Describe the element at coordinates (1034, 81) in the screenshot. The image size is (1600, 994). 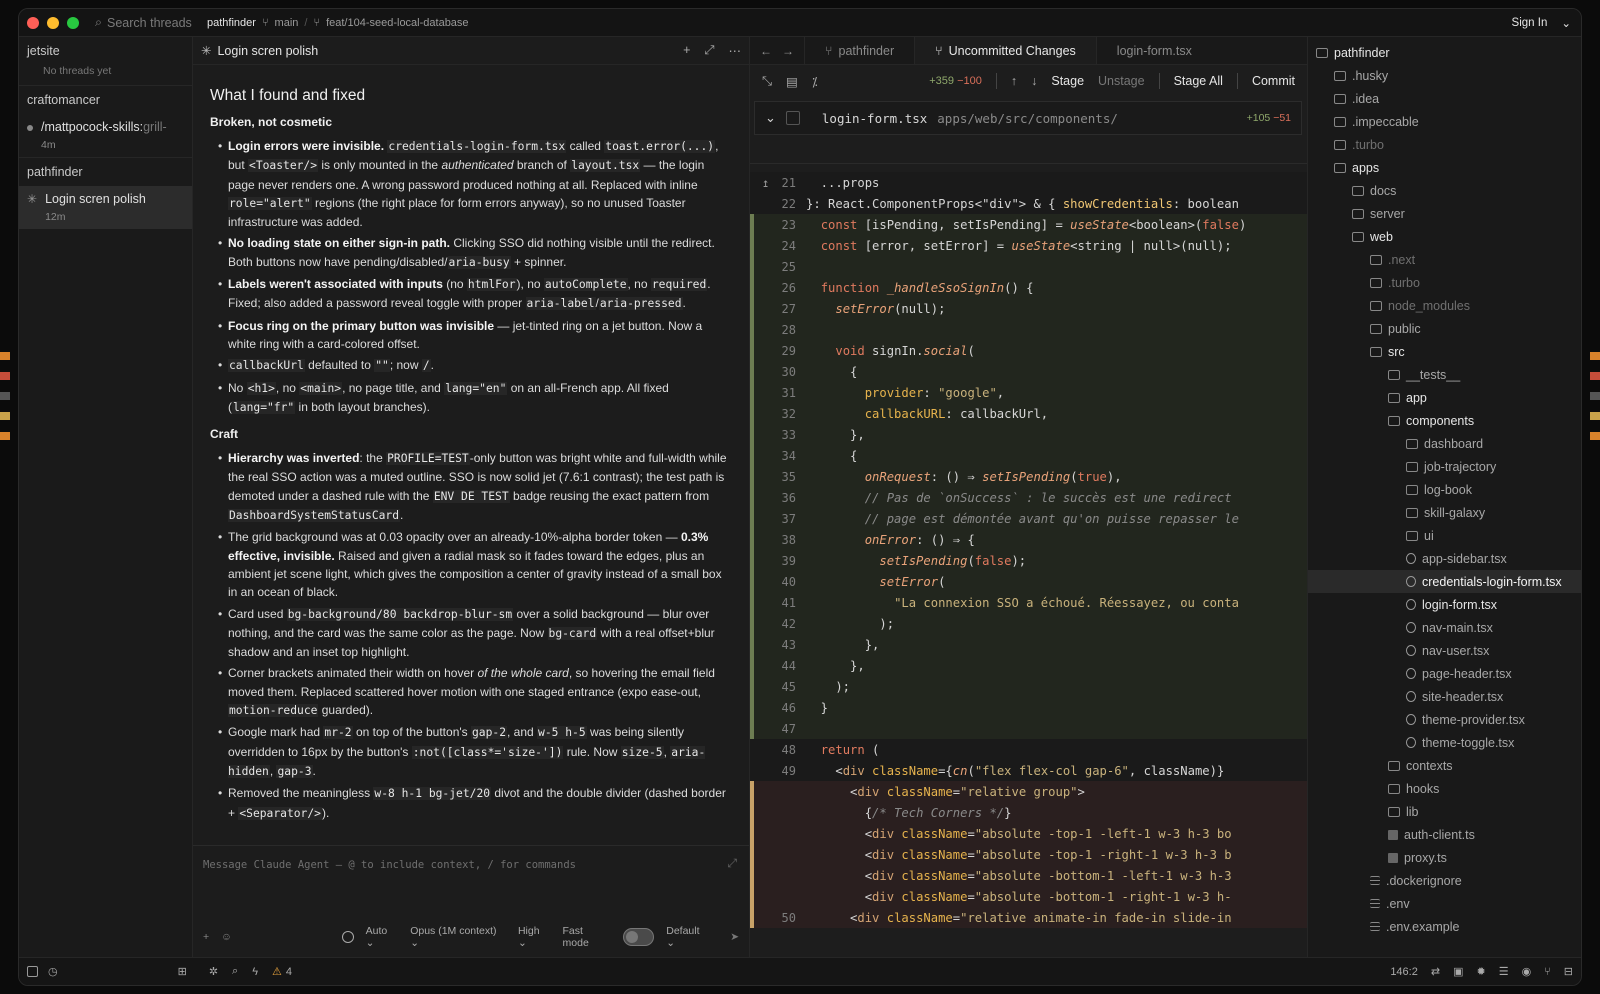
I see `next-change-icon: ↓` at that location.